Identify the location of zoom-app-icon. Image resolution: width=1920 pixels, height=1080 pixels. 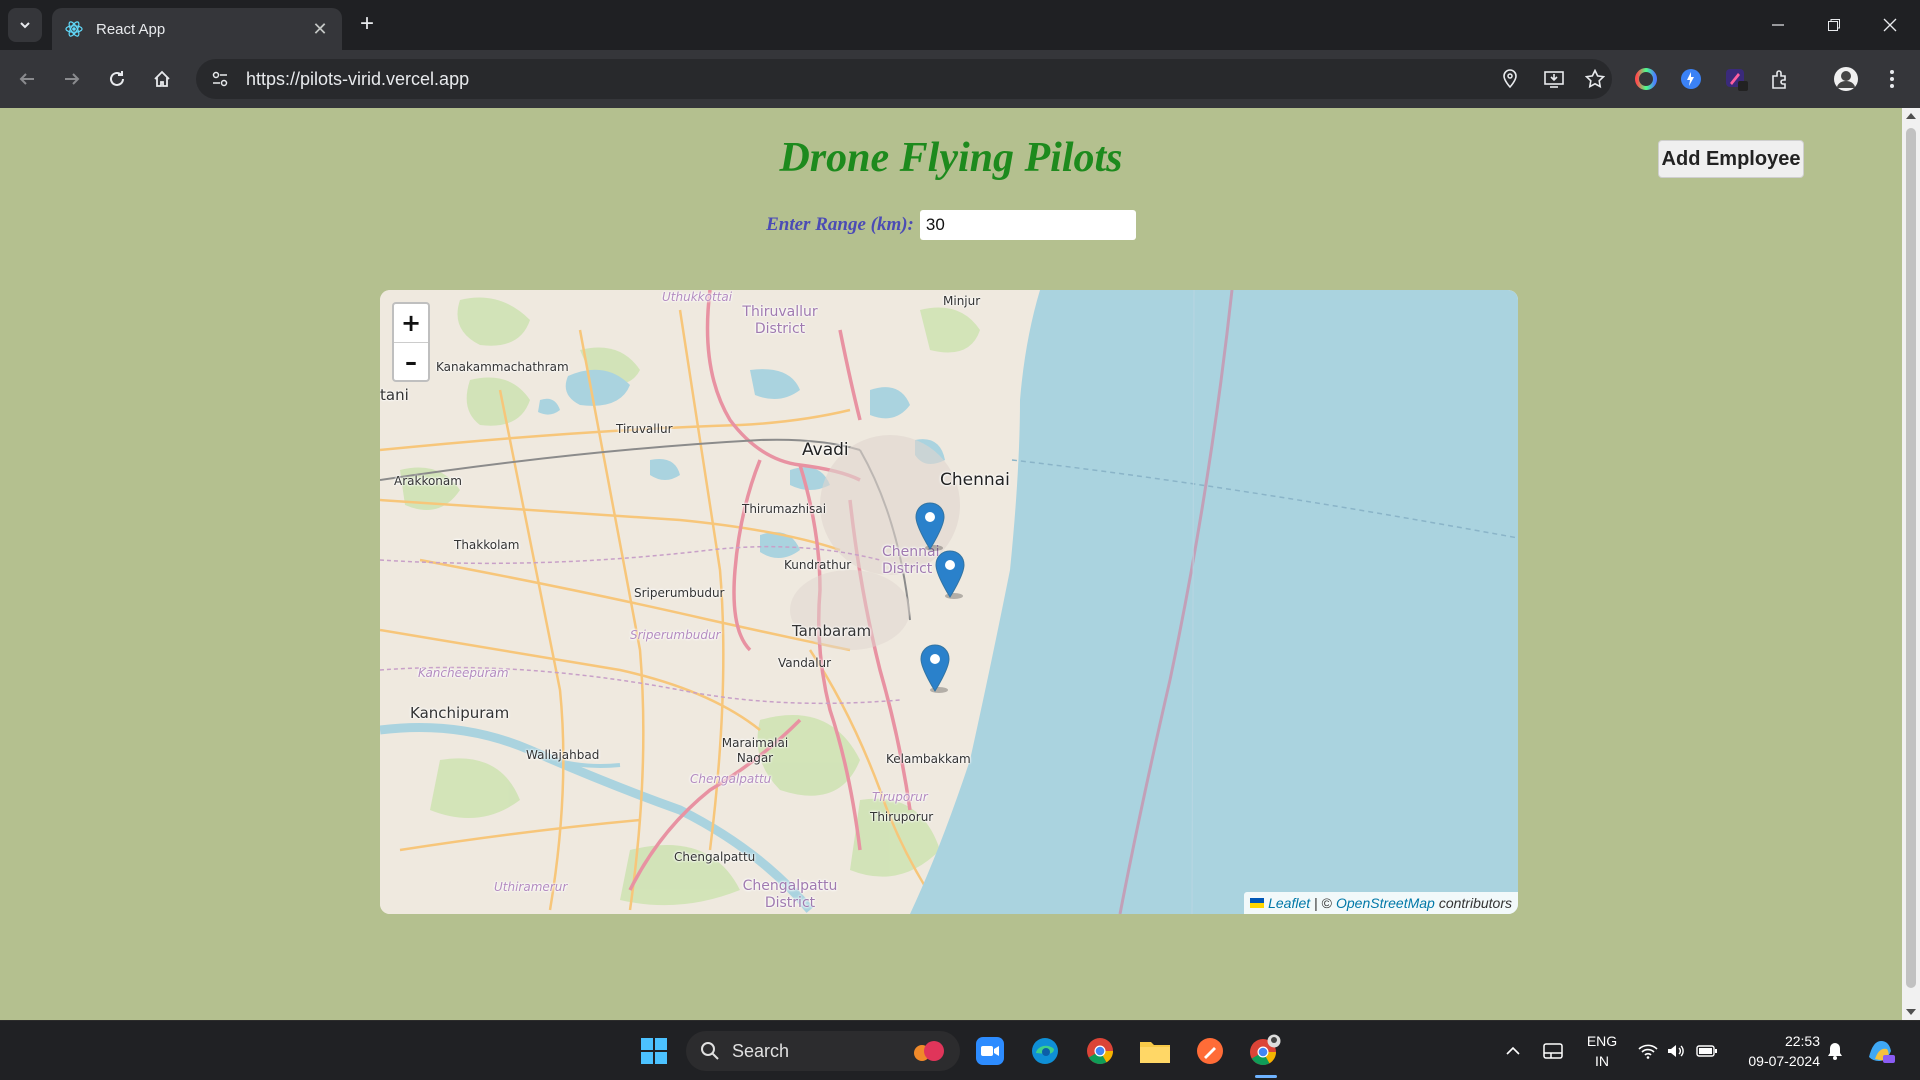
(990, 1051).